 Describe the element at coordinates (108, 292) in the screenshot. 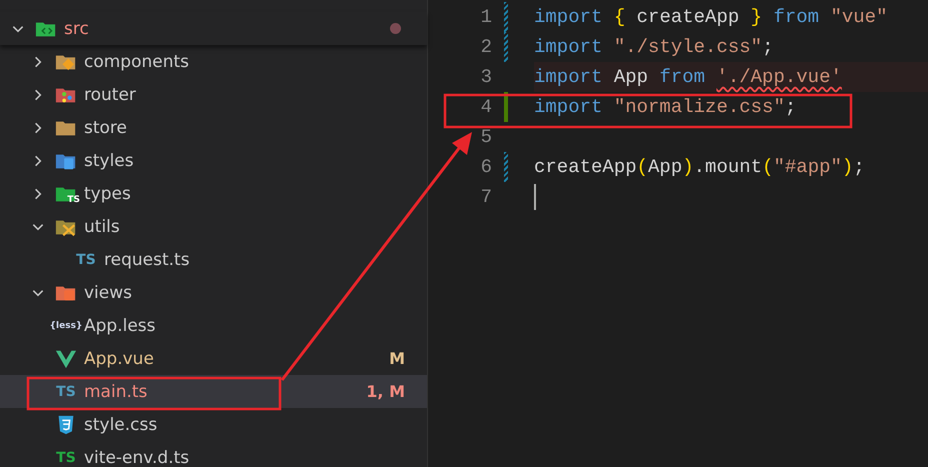

I see `file-name: views` at that location.